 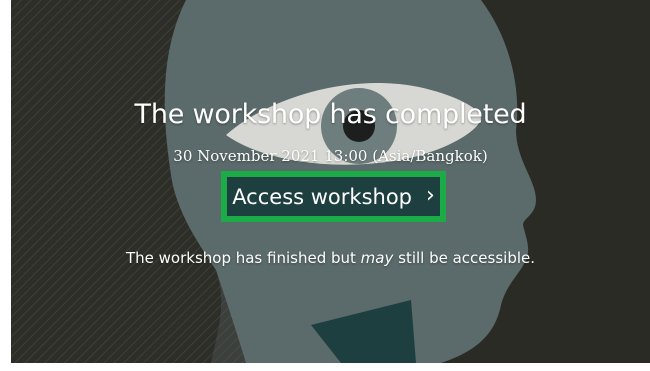 I want to click on page-title: The workshop has completed, so click(x=330, y=114).